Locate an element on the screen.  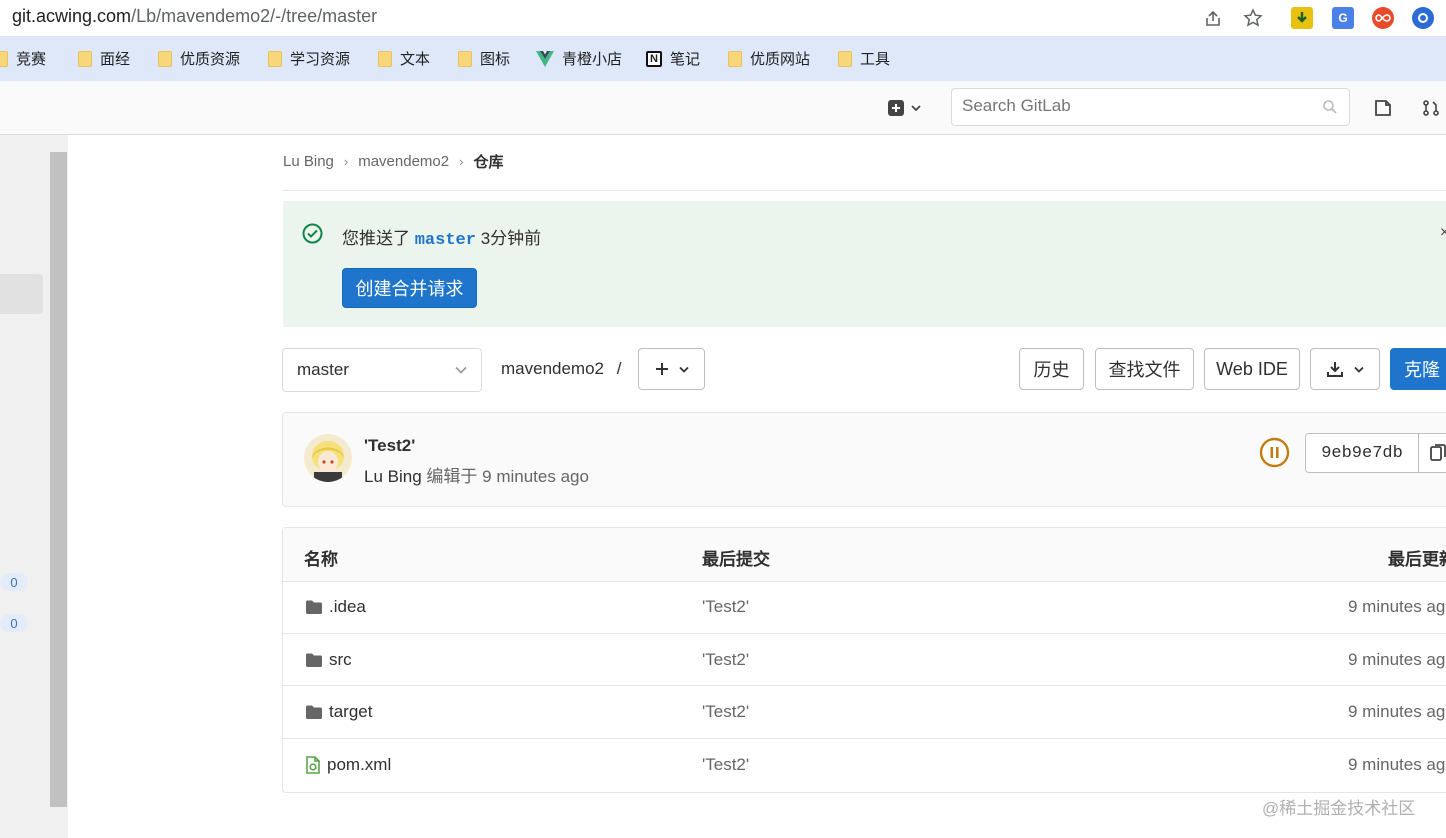
commit-time: 9 minutes ago is located at coordinates (535, 476).